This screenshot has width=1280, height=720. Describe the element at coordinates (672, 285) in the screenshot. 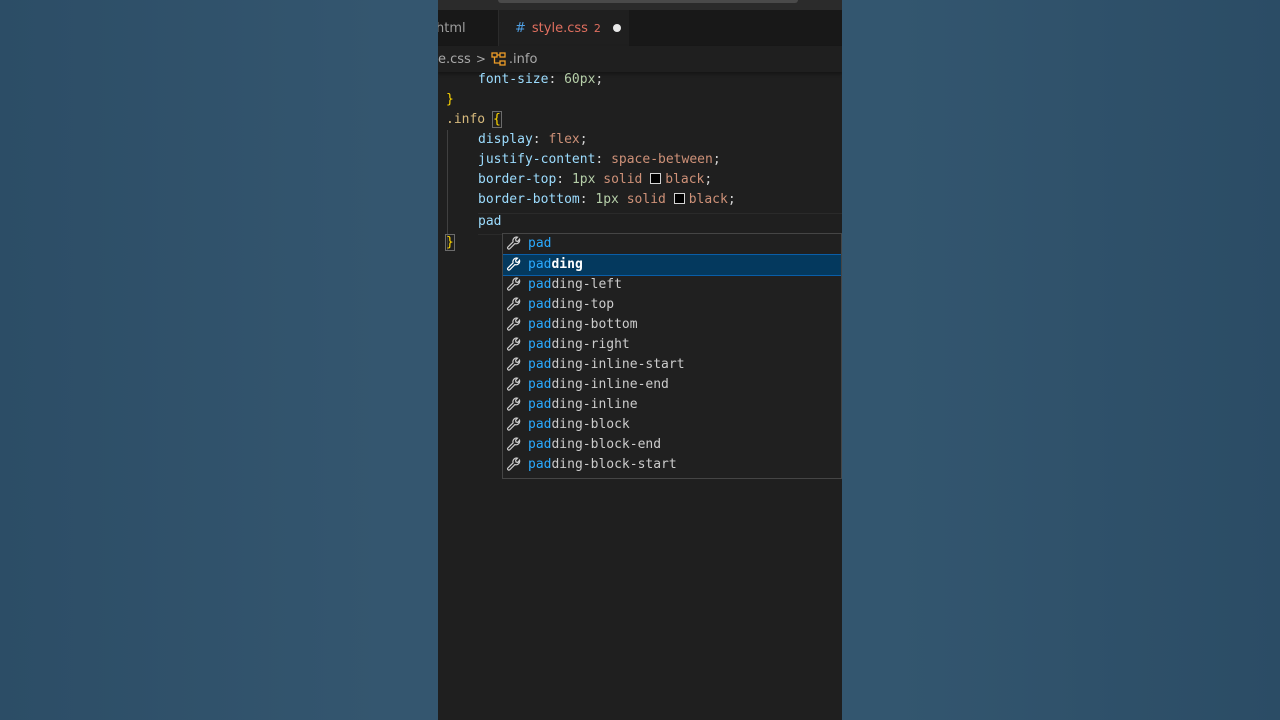

I see `suggestion-item: pad ding-left` at that location.